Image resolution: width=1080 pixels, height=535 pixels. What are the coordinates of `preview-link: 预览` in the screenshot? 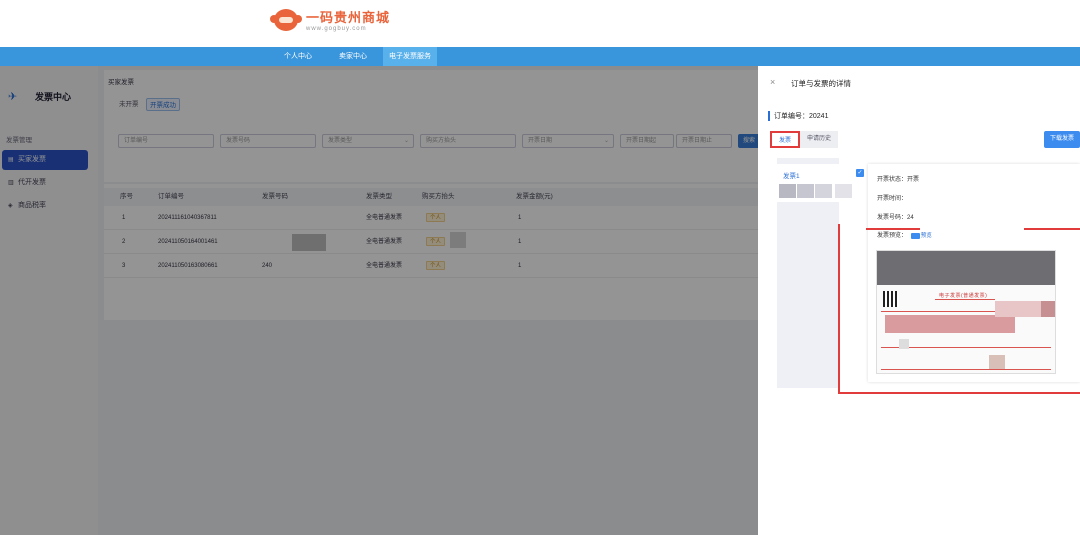 It's located at (921, 235).